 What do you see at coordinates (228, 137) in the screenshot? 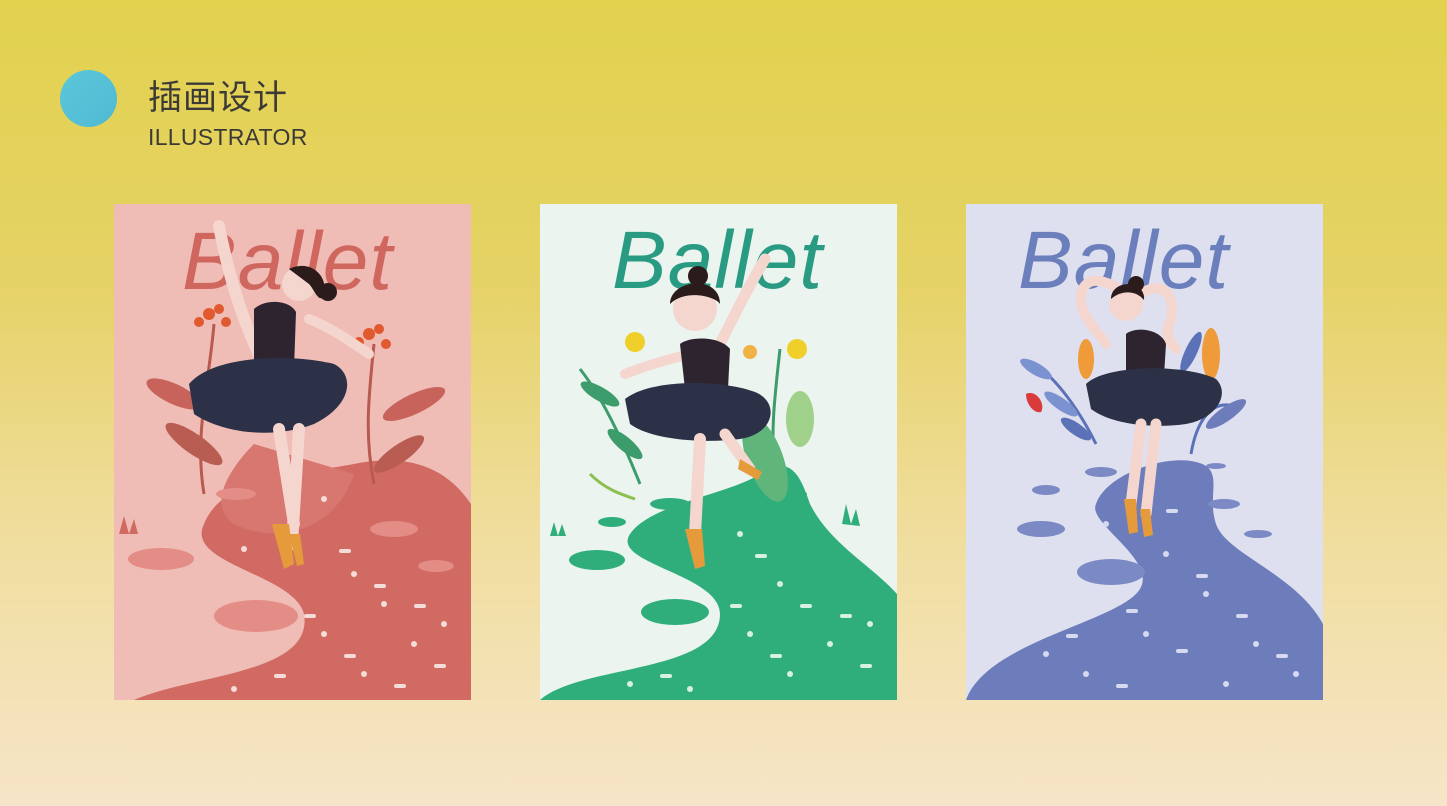
I see `section-title-en: ILLUSTRATOR` at bounding box center [228, 137].